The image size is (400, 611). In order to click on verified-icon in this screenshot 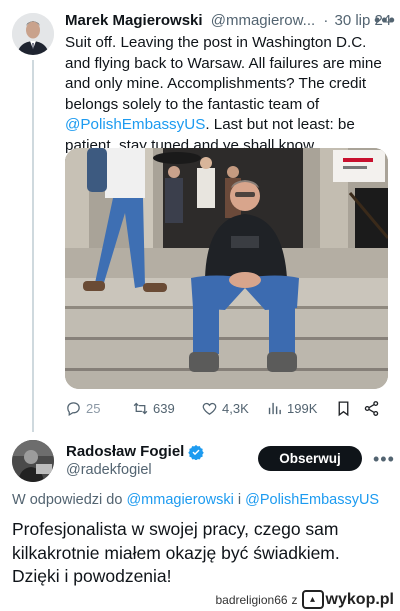, I will do `click(196, 452)`.